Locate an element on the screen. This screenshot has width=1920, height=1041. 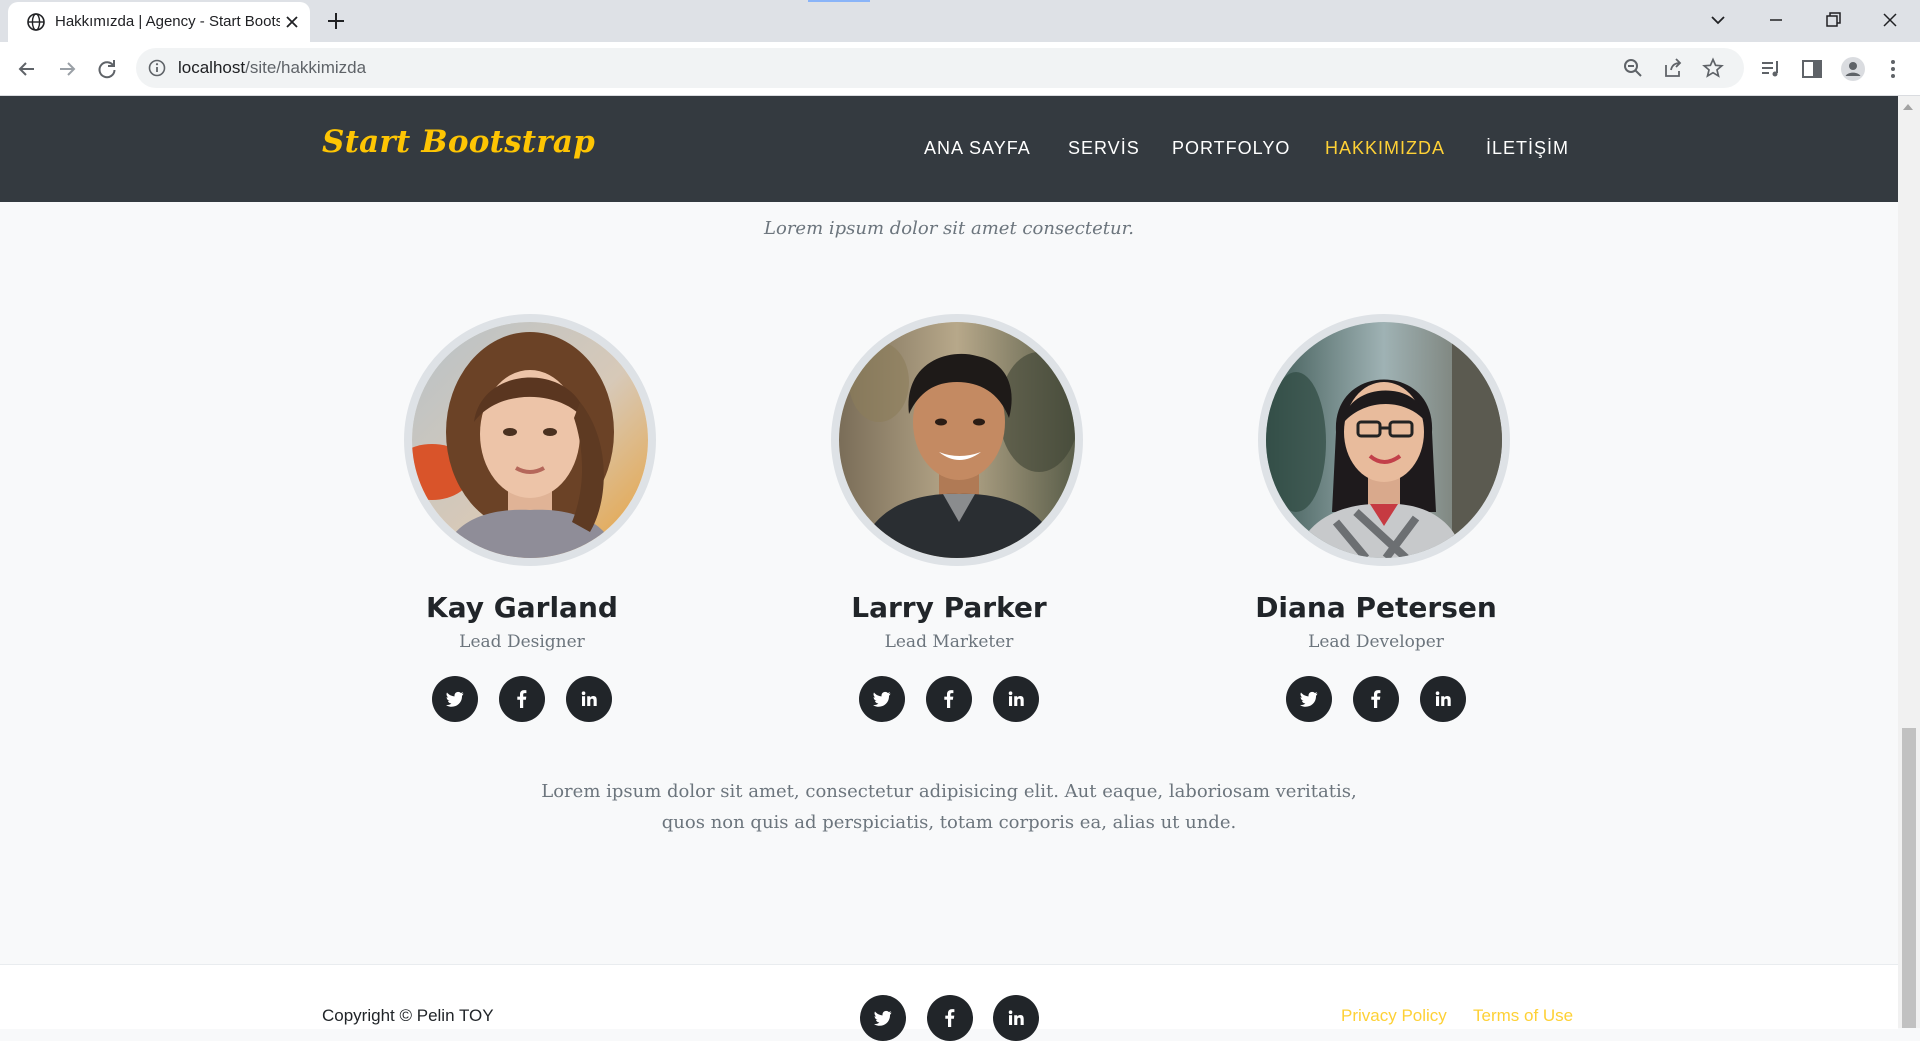
brand-logo: Start Bootstrap is located at coordinates (458, 142).